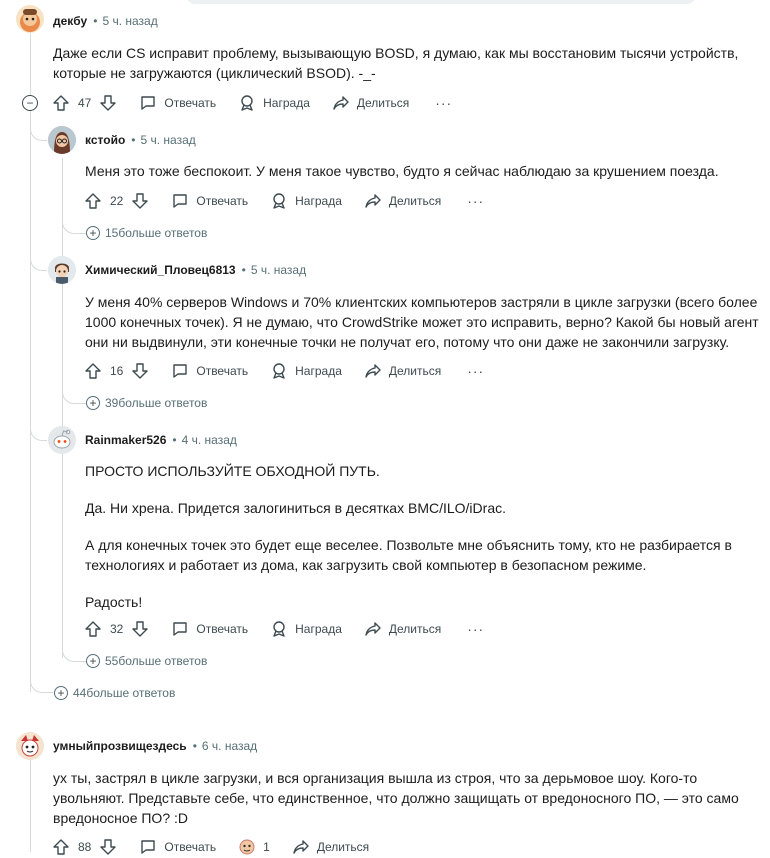 This screenshot has width=770, height=858. What do you see at coordinates (70, 21) in the screenshot?
I see `author-name: декбу` at bounding box center [70, 21].